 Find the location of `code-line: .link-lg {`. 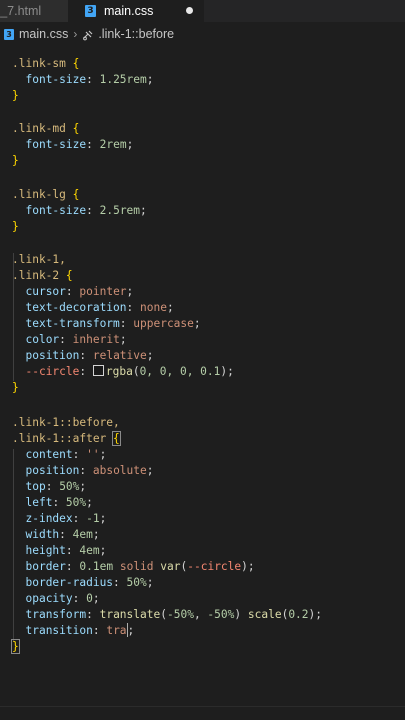

code-line: .link-lg { is located at coordinates (46, 194).